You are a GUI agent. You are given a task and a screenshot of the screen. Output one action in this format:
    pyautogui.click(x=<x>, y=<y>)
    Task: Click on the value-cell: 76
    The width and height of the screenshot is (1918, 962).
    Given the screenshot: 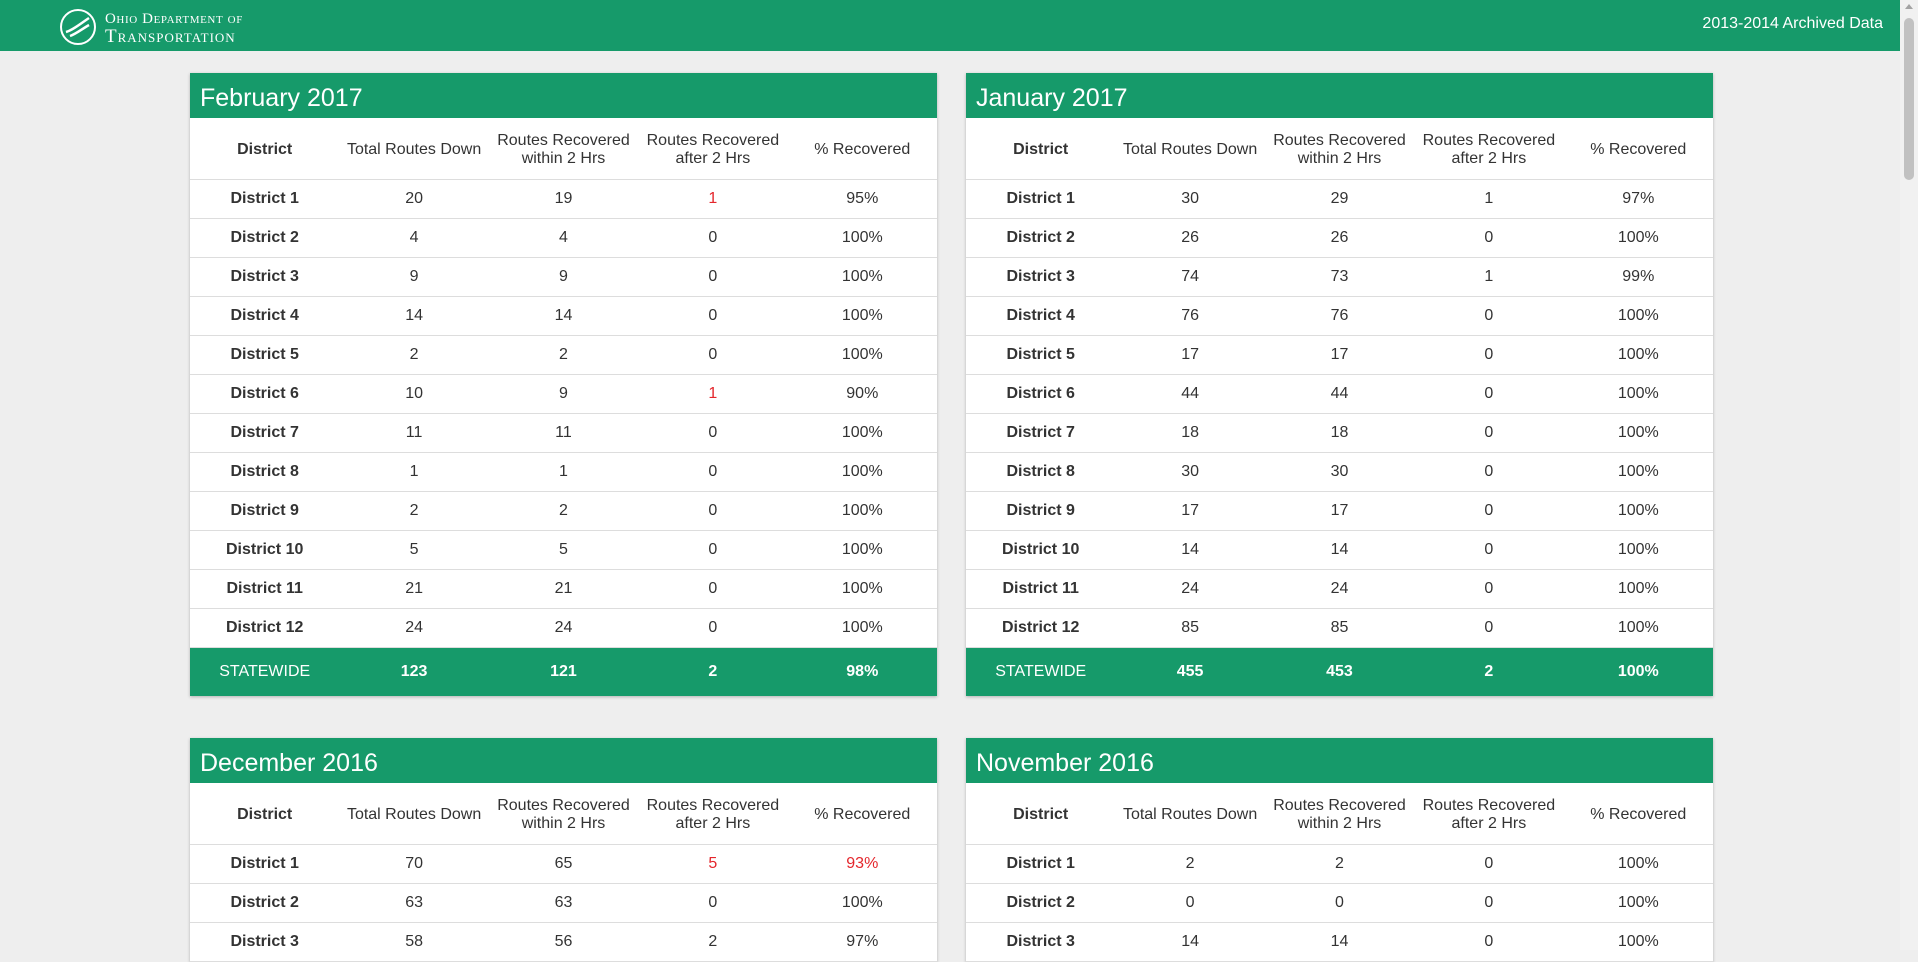 What is the action you would take?
    pyautogui.click(x=1339, y=316)
    